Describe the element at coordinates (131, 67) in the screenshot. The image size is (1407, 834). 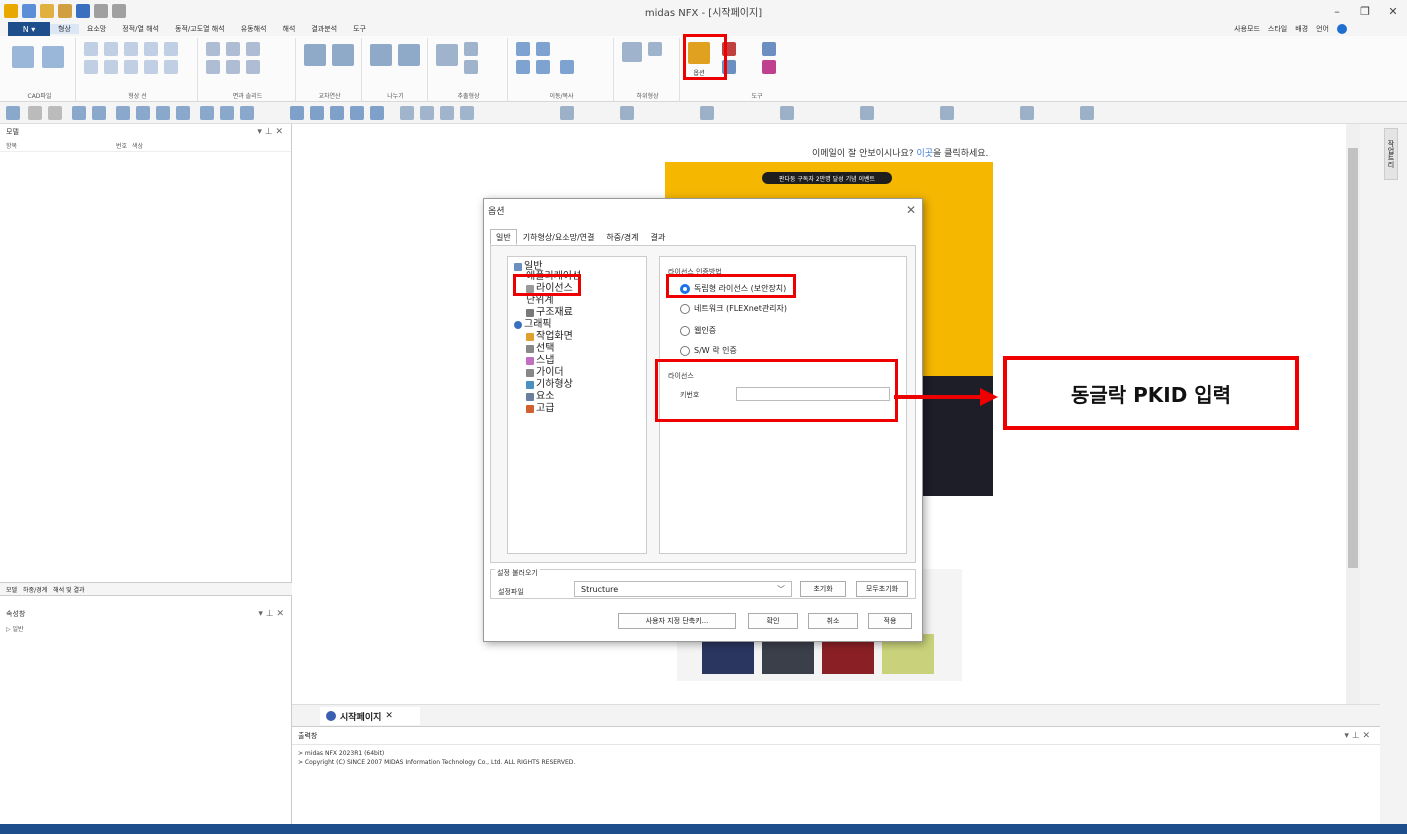
I see `fillet-icon` at that location.